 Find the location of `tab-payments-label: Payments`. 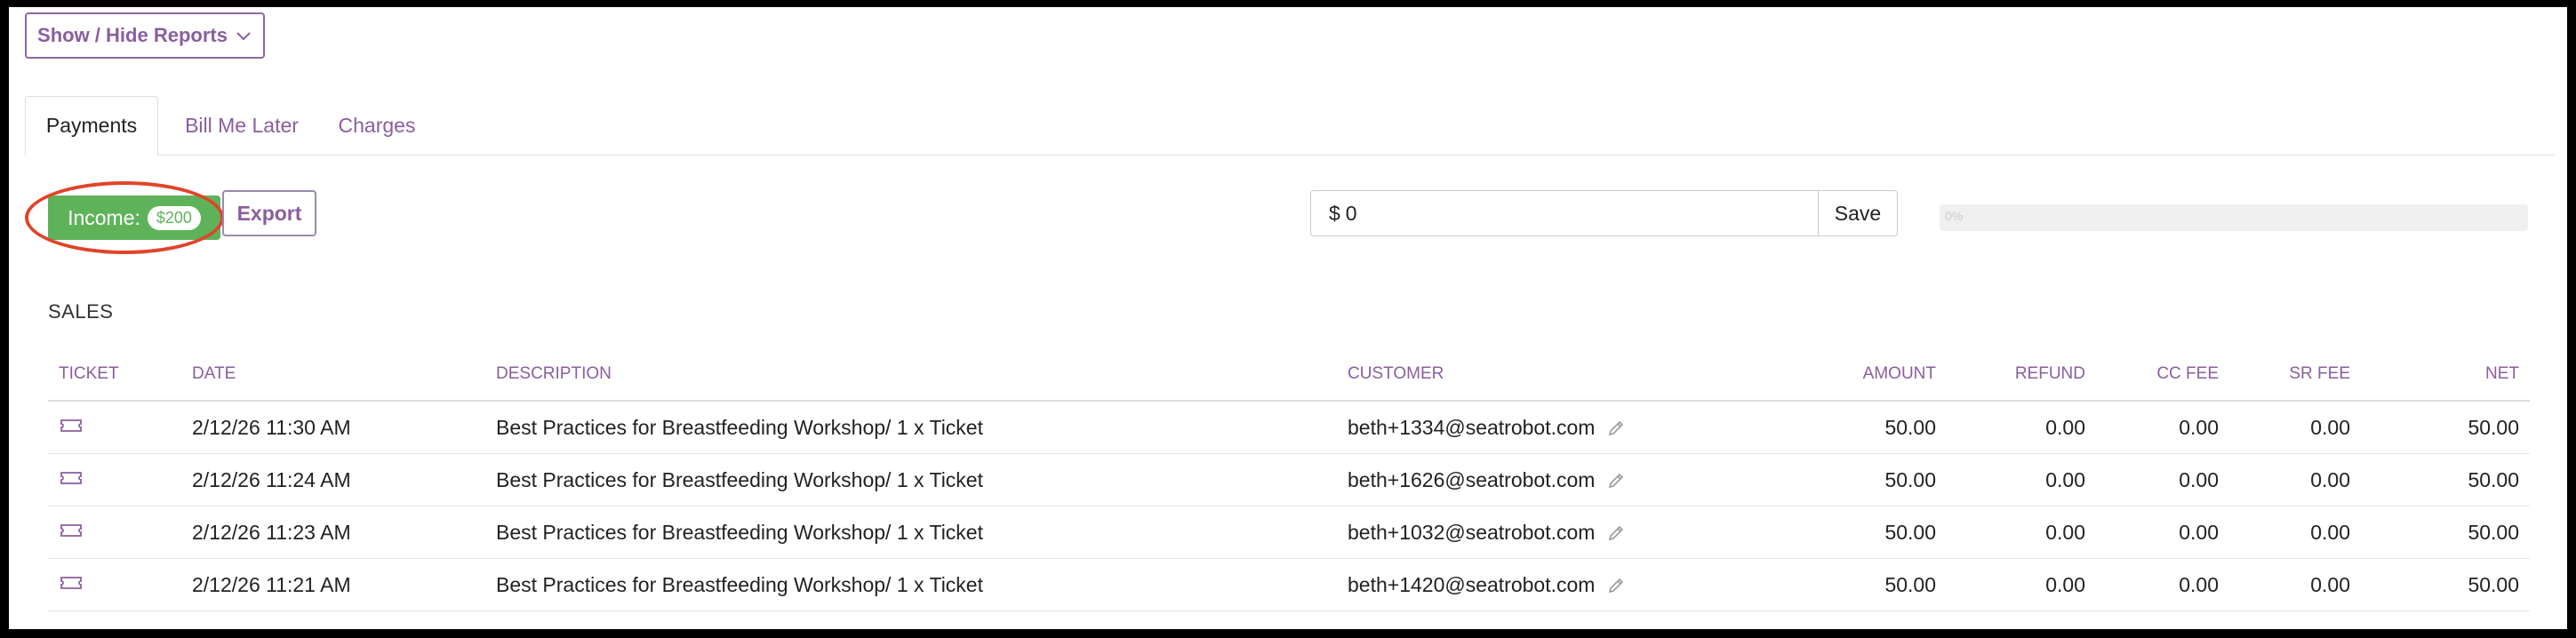

tab-payments-label: Payments is located at coordinates (91, 125).